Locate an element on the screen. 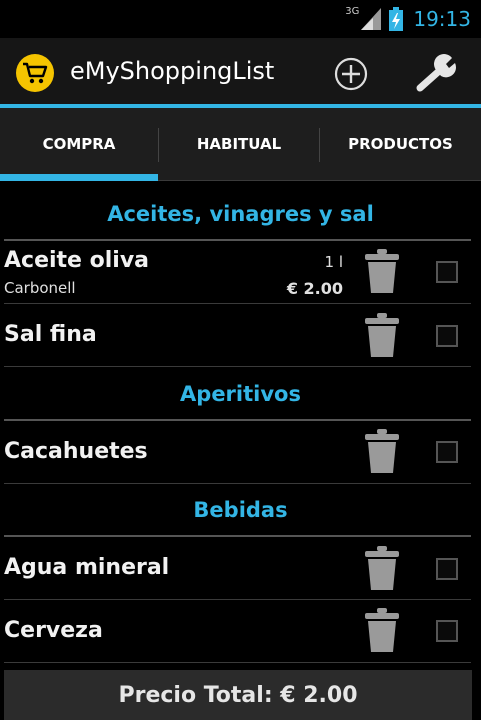 The height and width of the screenshot is (720, 481). tab-bar: COMPRA HABITUAL PRODUCTOS is located at coordinates (240, 144).